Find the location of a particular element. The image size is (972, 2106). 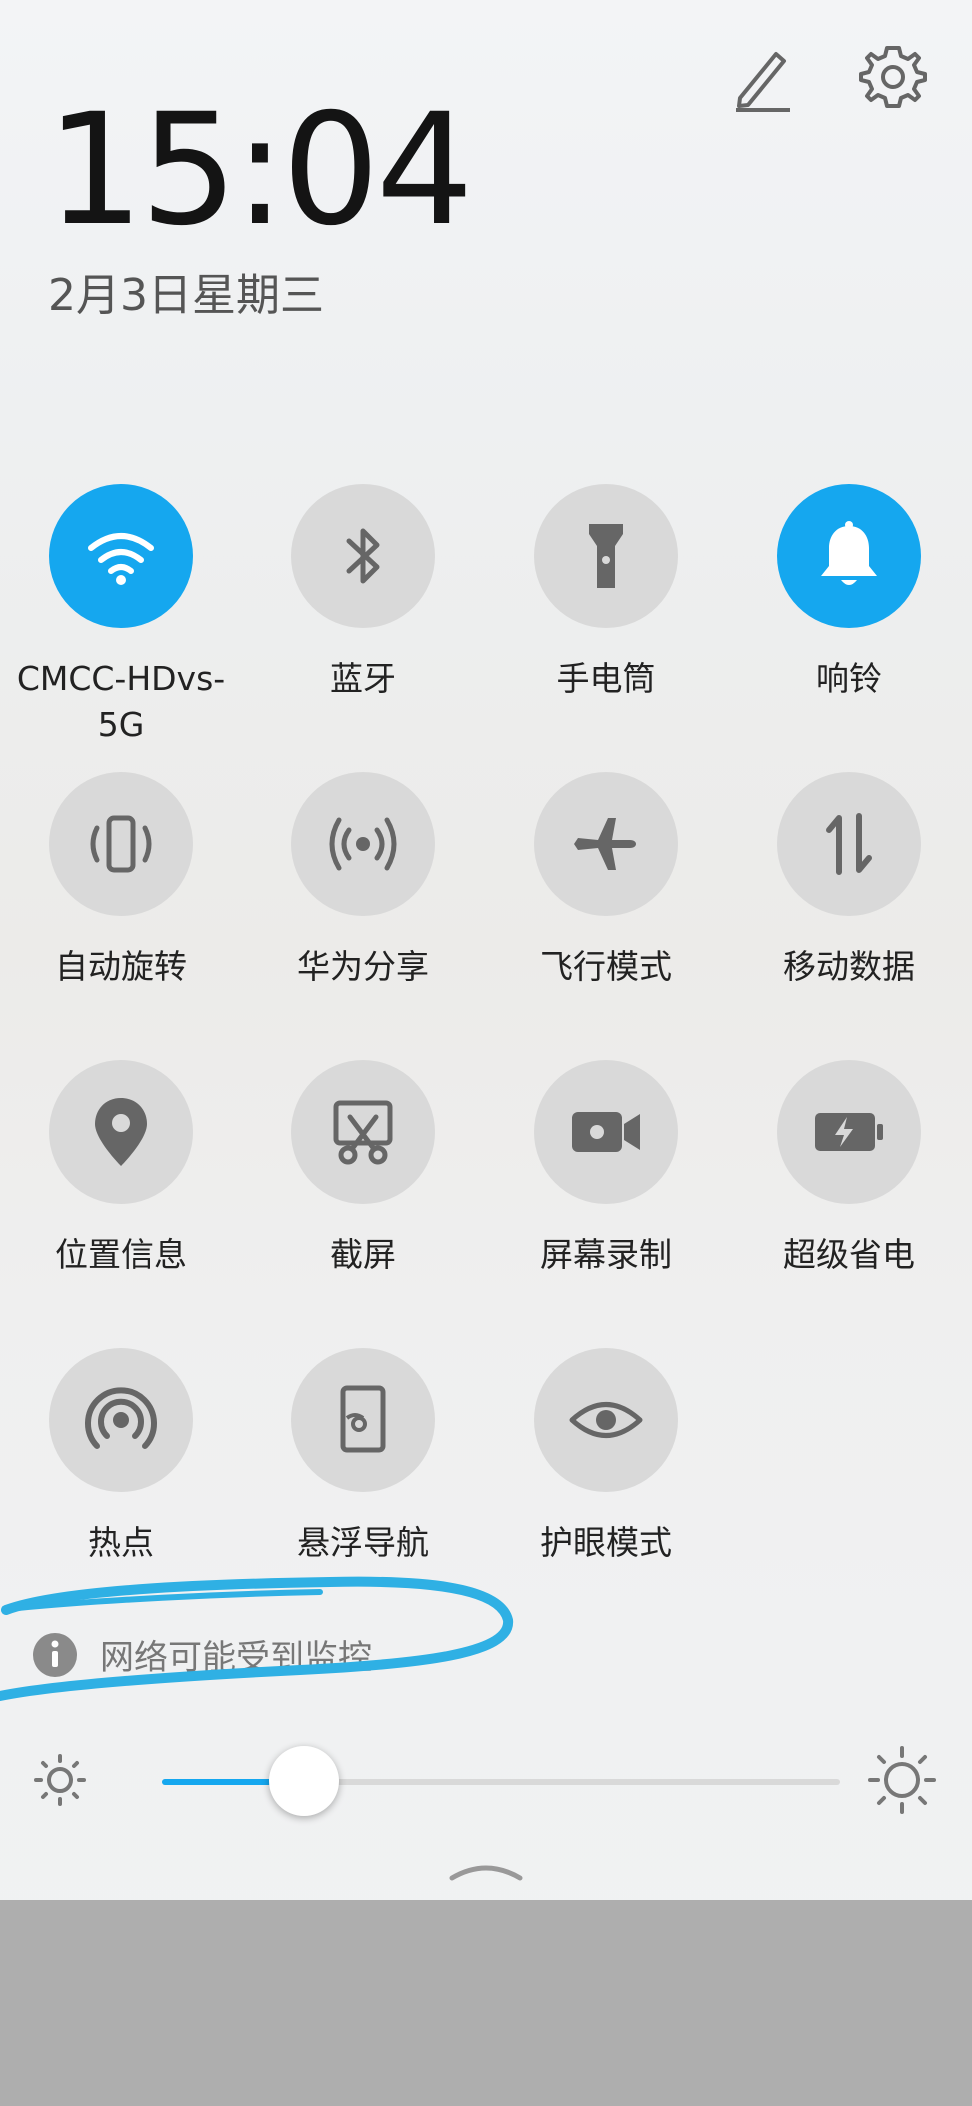

screen-record-icon is located at coordinates (606, 1132).